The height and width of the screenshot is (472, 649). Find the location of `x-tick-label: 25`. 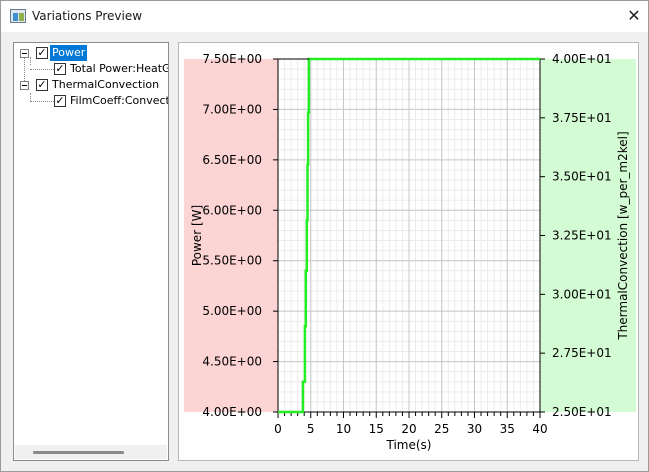

x-tick-label: 25 is located at coordinates (441, 429).